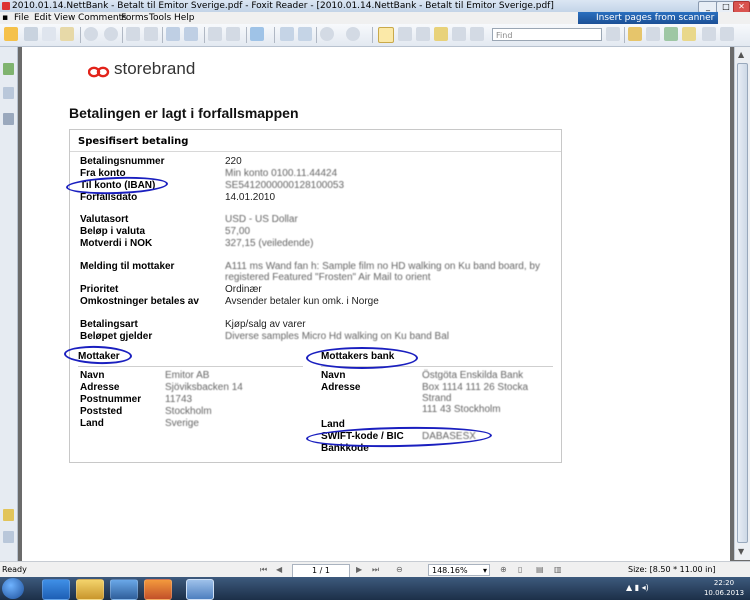 This screenshot has width=750, height=600. Describe the element at coordinates (113, 231) in the screenshot. I see `field-label-belop-i-valuta: Beløp i valuta` at that location.